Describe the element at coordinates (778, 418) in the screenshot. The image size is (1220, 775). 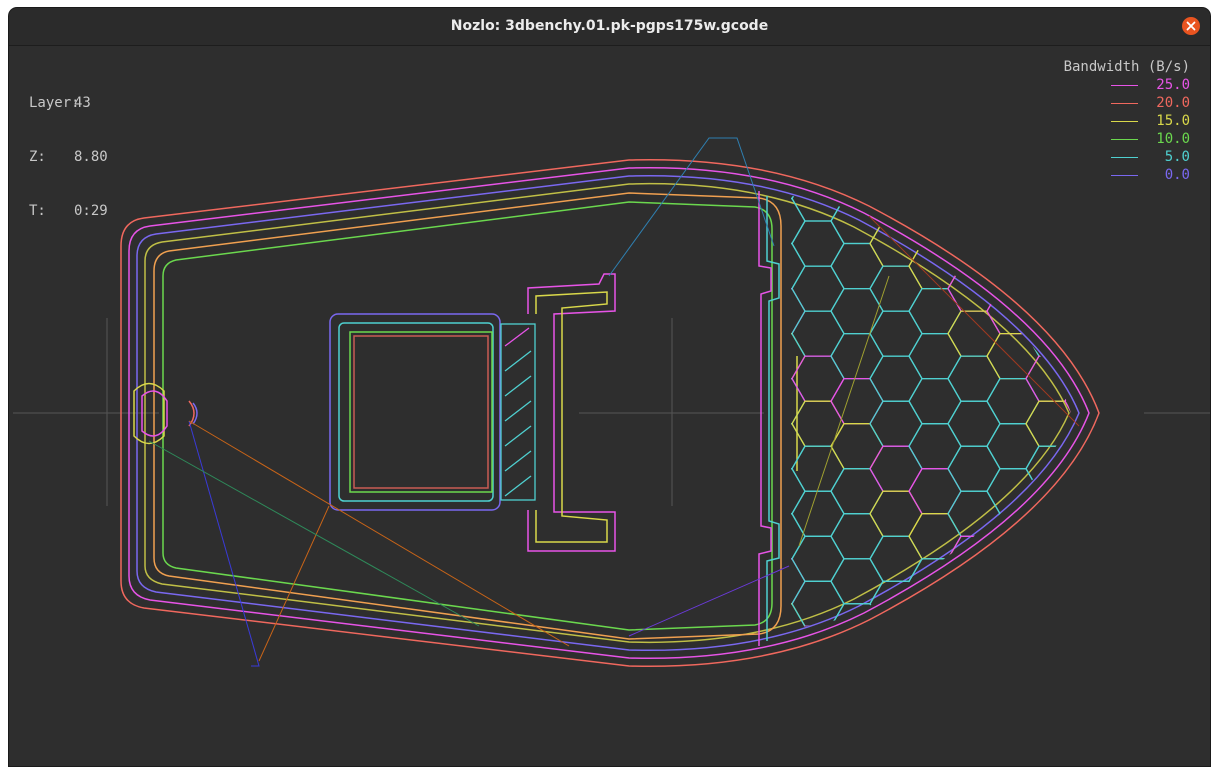
I see `bow-bulkhead` at that location.